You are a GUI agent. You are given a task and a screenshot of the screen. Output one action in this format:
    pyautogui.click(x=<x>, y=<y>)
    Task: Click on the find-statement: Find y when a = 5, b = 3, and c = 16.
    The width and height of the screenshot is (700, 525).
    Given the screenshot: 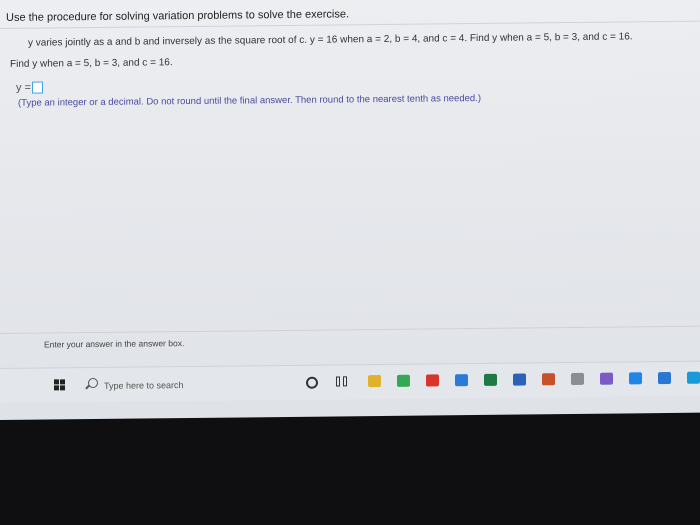 What is the action you would take?
    pyautogui.click(x=91, y=63)
    